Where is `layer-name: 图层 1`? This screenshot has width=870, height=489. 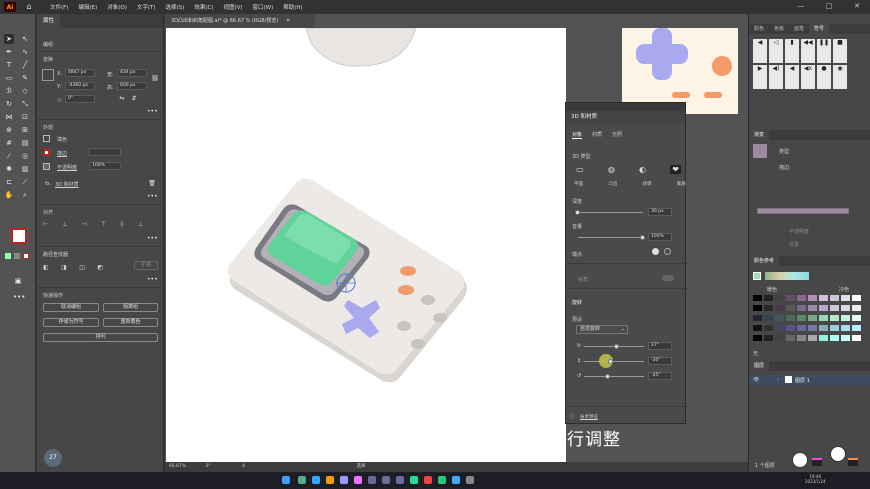 layer-name: 图层 1 is located at coordinates (802, 380).